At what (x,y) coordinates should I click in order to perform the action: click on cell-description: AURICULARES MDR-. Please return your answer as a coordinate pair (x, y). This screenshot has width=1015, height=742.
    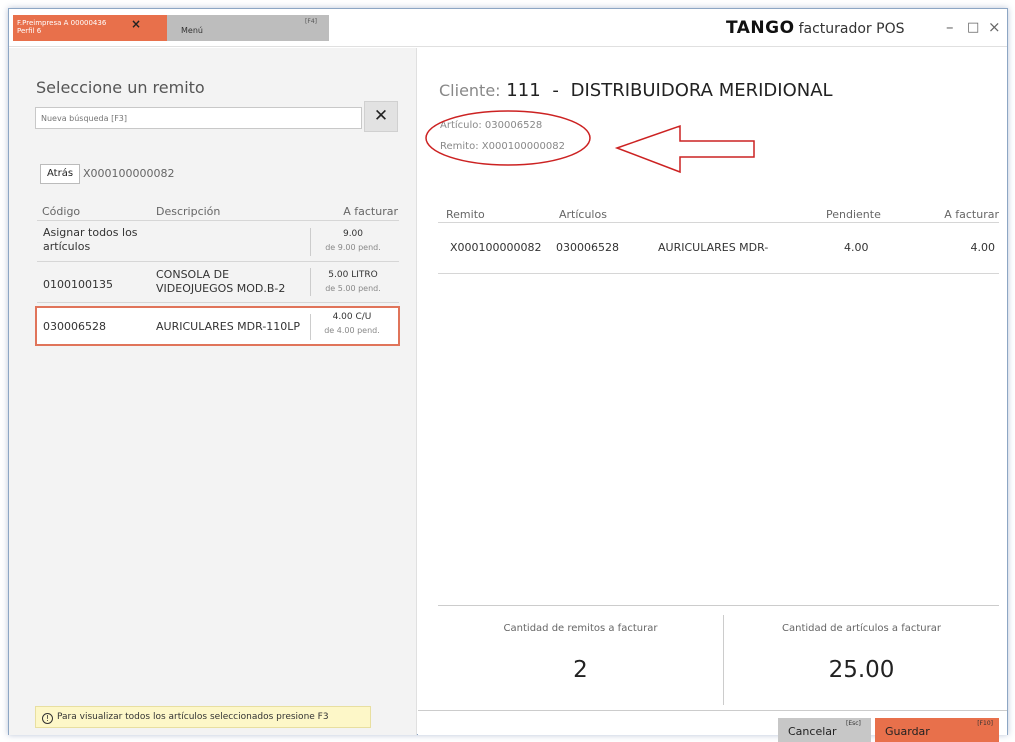
    Looking at the image, I should click on (713, 247).